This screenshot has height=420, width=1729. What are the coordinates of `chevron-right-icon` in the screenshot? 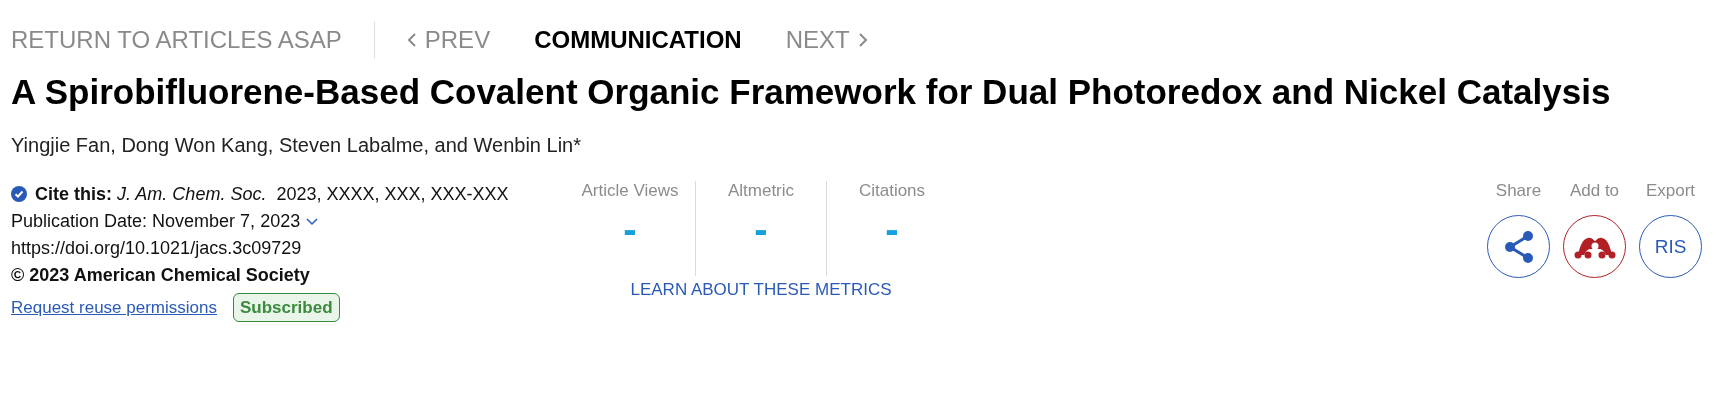 It's located at (862, 40).